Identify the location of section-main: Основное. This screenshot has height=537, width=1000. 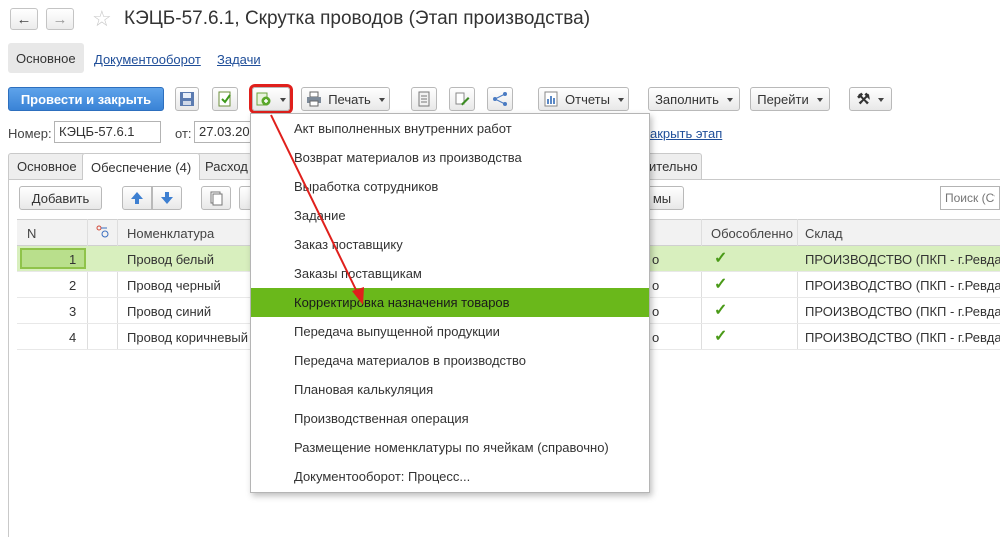
(46, 58).